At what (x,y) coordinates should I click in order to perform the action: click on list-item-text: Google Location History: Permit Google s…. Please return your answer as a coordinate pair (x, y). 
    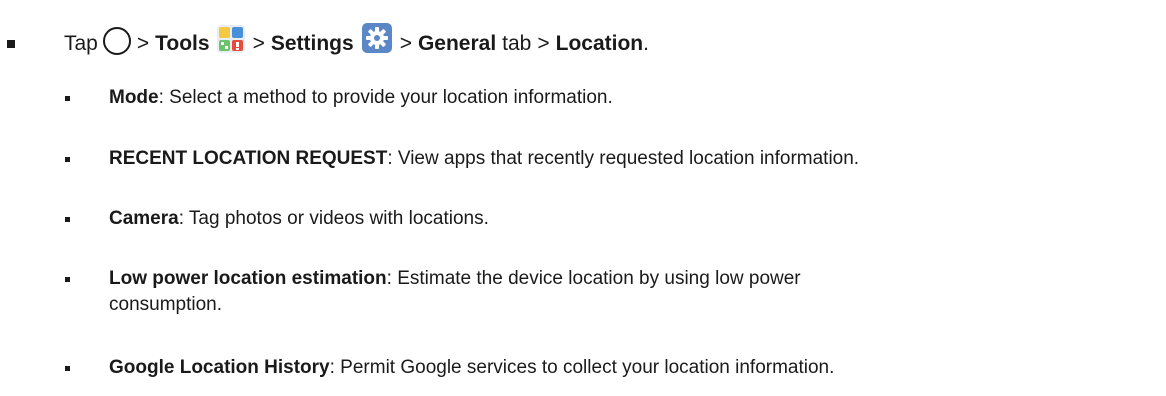
    Looking at the image, I should click on (634, 368).